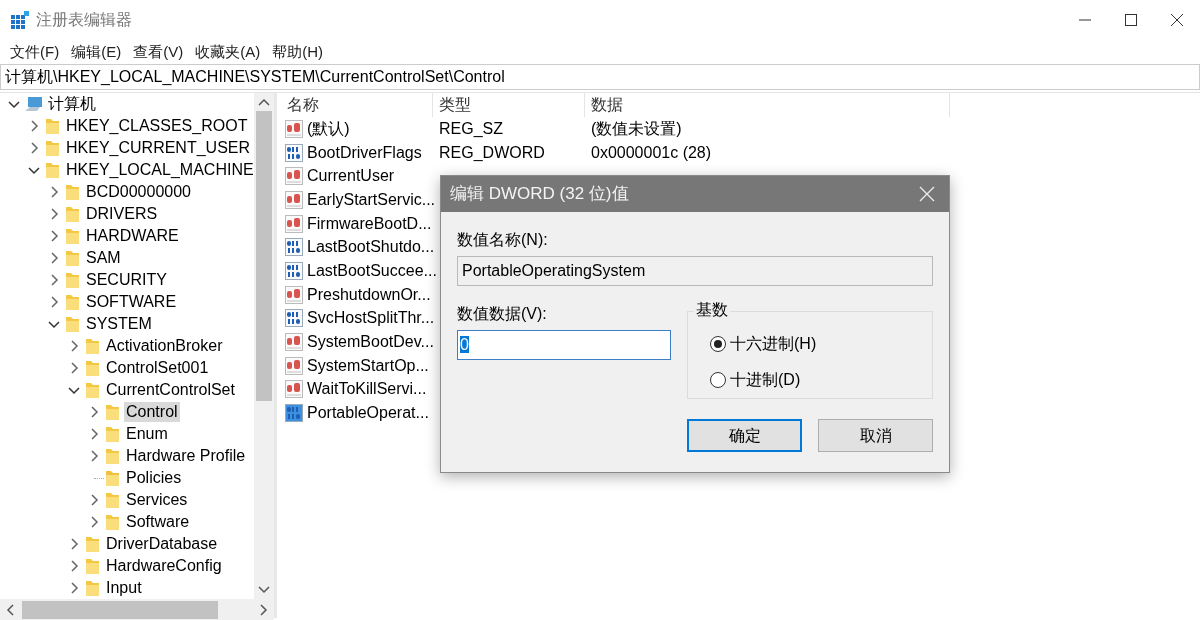 The height and width of the screenshot is (620, 1200). Describe the element at coordinates (170, 390) in the screenshot. I see `tree-item: CurrentControlSet` at that location.